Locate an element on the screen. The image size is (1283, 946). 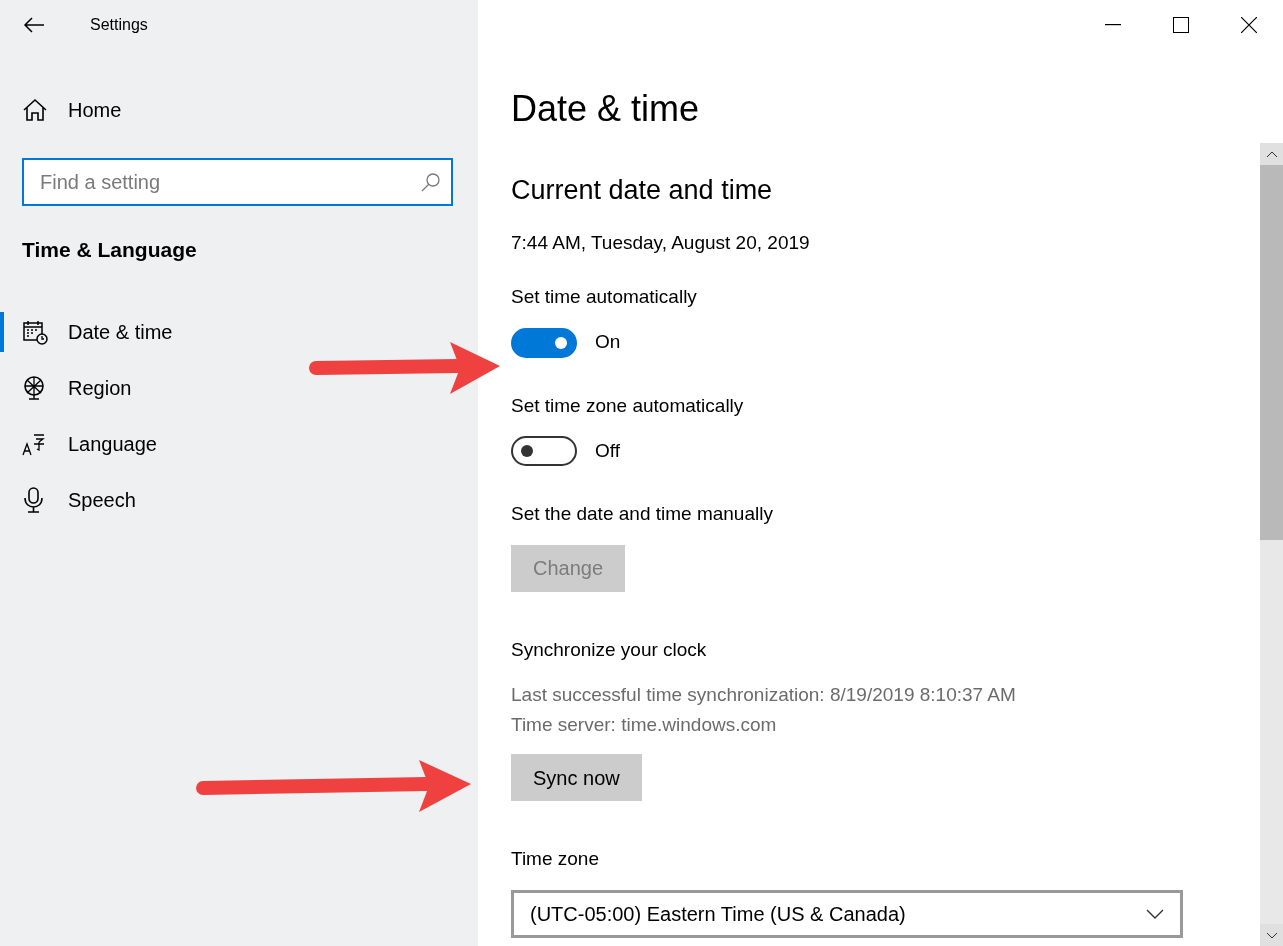
setting-label: Set time automatically is located at coordinates (604, 297).